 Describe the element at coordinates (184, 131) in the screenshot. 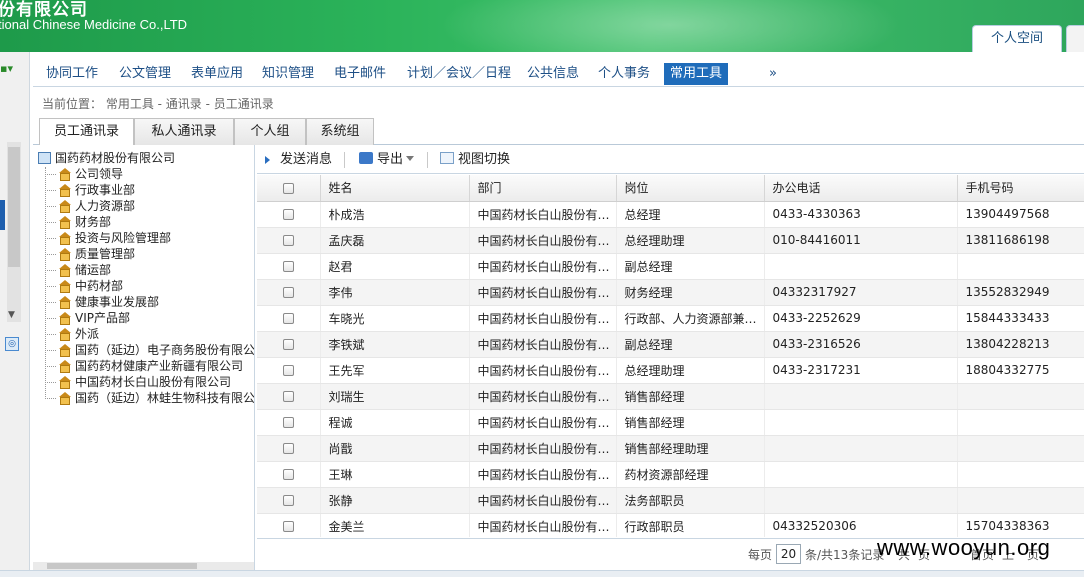

I see `tab-private-contacts: 私人通讯录` at that location.